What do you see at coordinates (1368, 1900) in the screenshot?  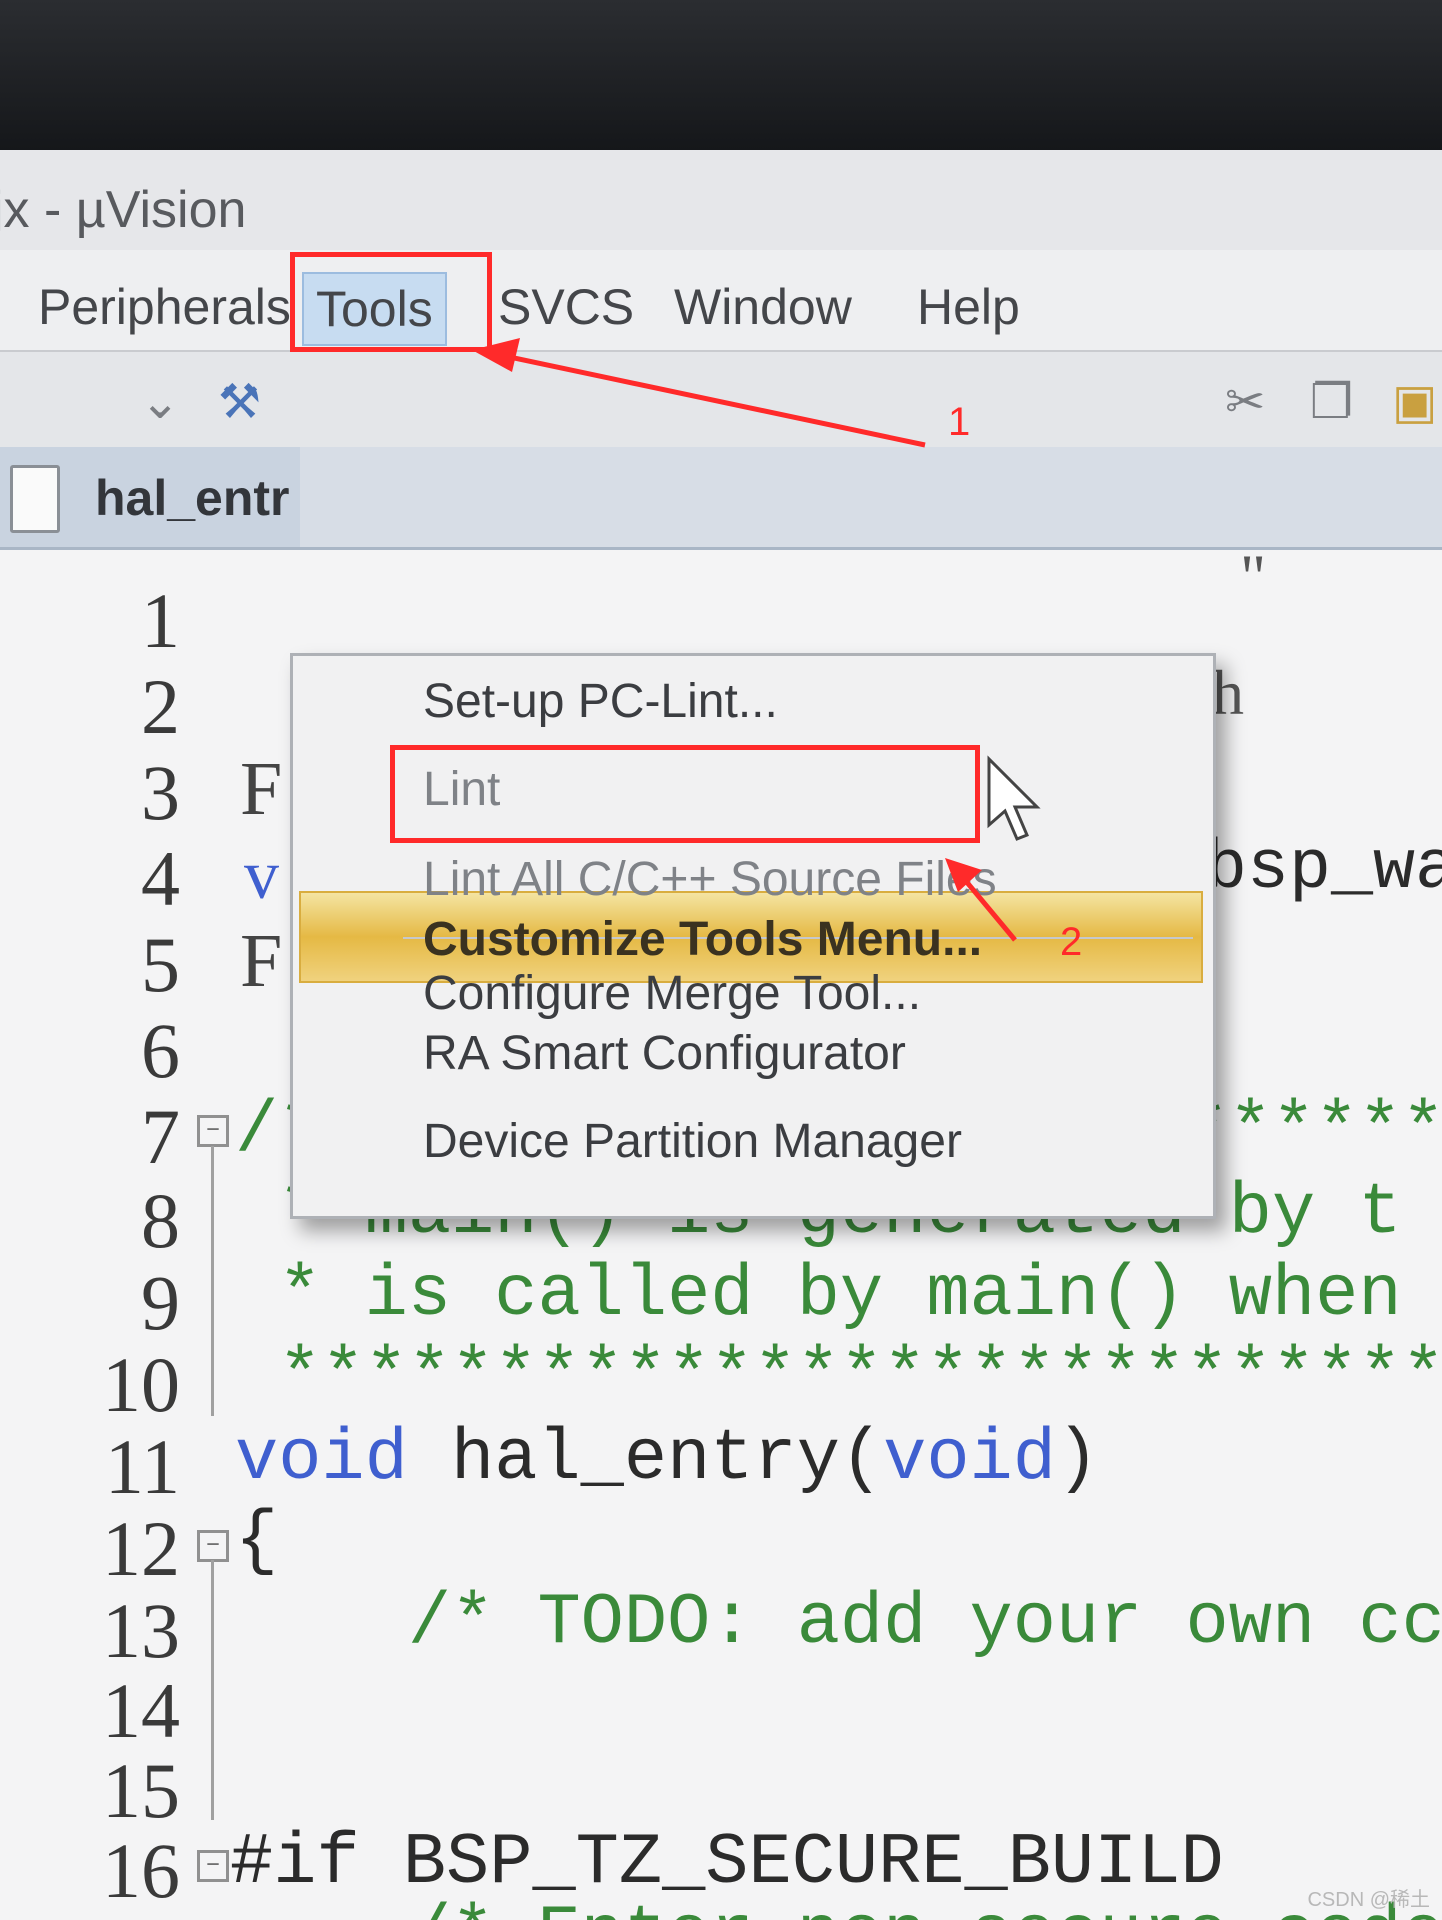 I see `watermark: CSDN @稀土` at bounding box center [1368, 1900].